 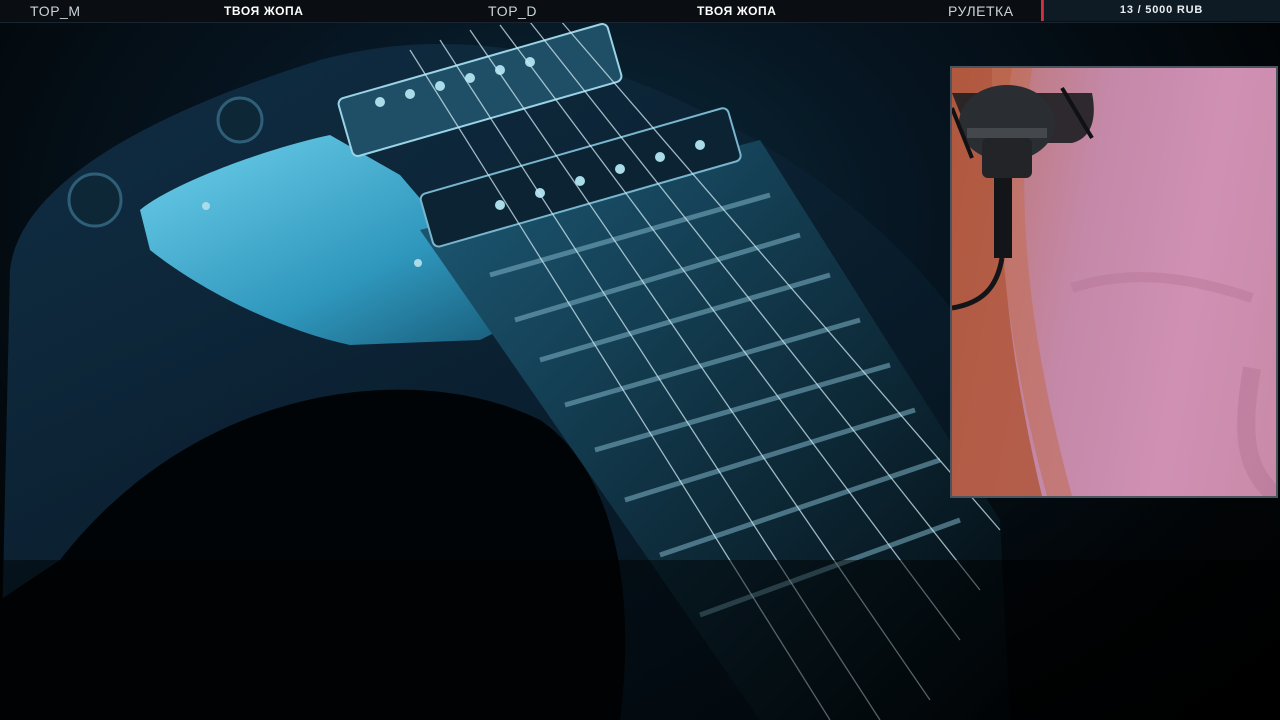 What do you see at coordinates (264, 11) in the screenshot?
I see `top-month-value: ТВОЯ ЖОПА` at bounding box center [264, 11].